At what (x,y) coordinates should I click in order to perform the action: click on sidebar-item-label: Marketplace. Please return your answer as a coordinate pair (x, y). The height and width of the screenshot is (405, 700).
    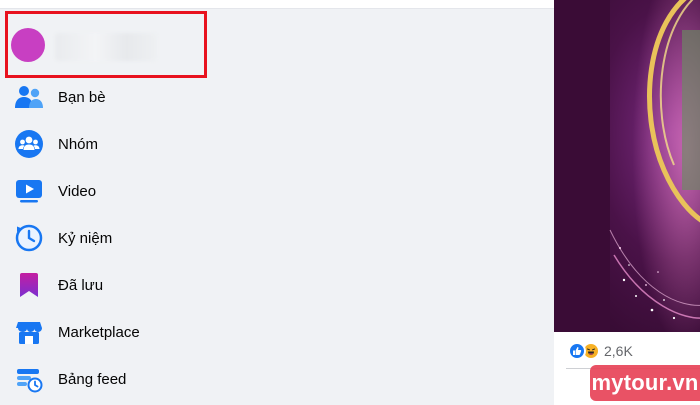
    Looking at the image, I should click on (99, 332).